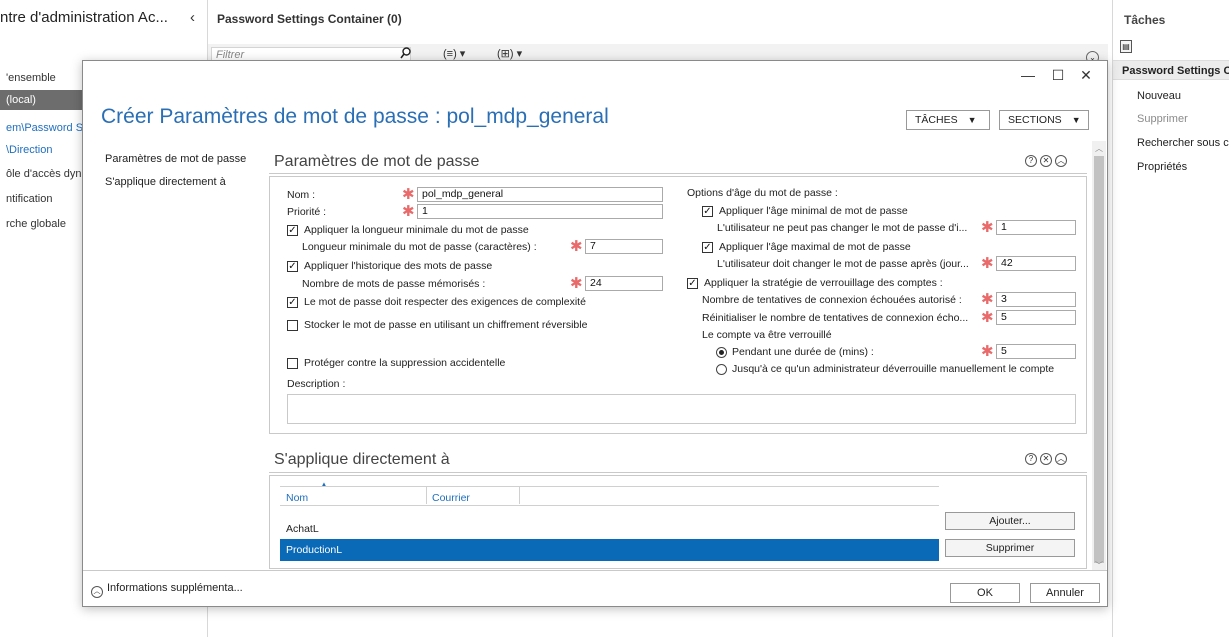 The height and width of the screenshot is (637, 1229). What do you see at coordinates (41, 174) in the screenshot?
I see `nav-item-dynamic-access: ôle d'accès dyn` at bounding box center [41, 174].